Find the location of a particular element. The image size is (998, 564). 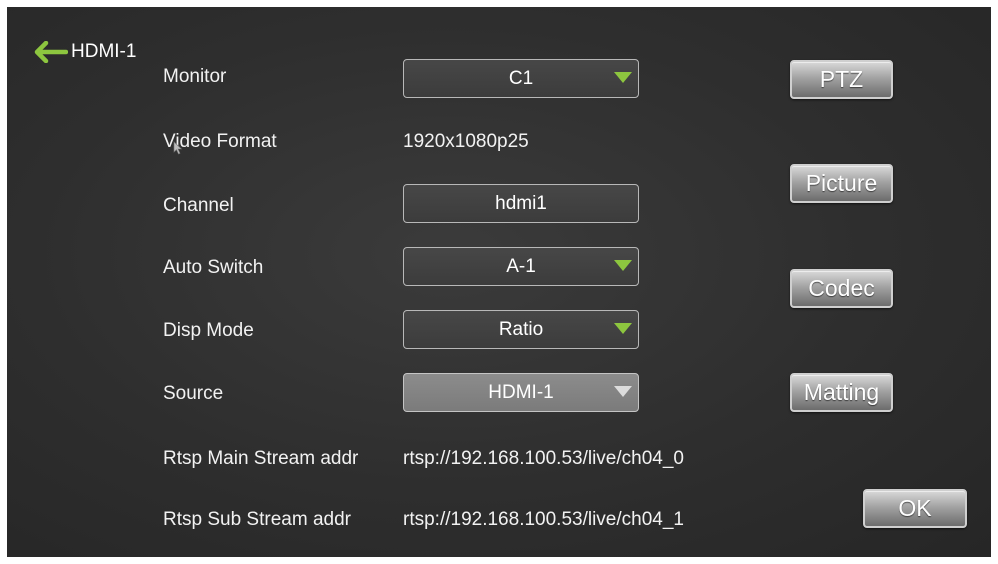

monitor-value: C1 is located at coordinates (521, 78).